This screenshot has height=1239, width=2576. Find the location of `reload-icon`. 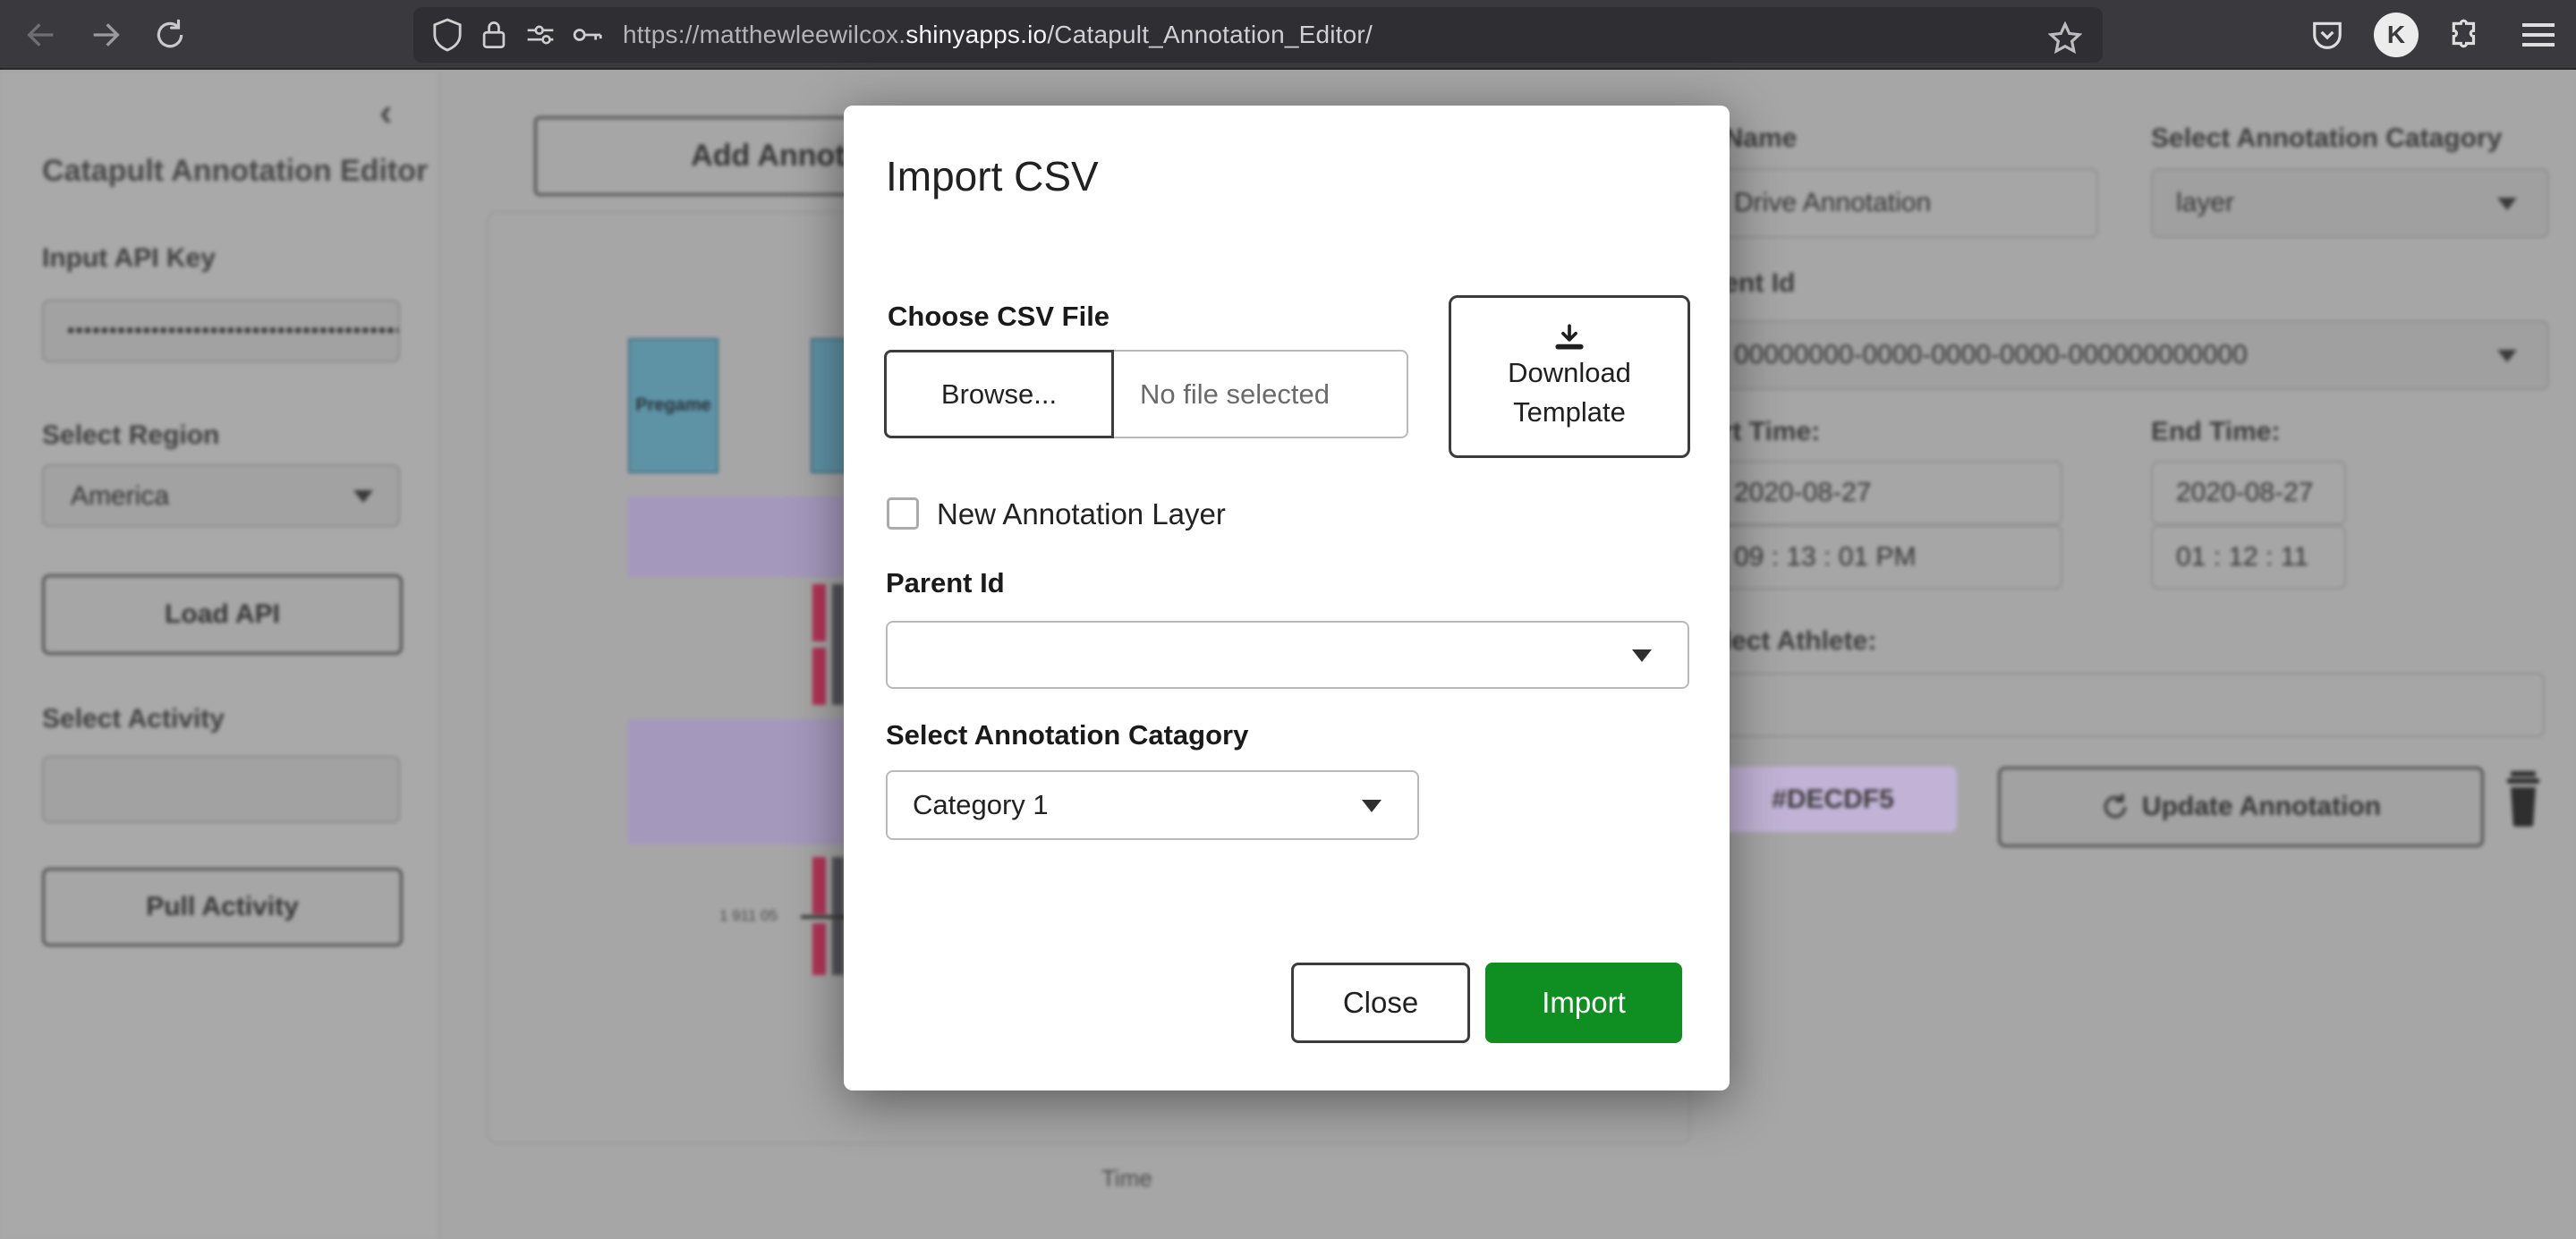

reload-icon is located at coordinates (170, 35).